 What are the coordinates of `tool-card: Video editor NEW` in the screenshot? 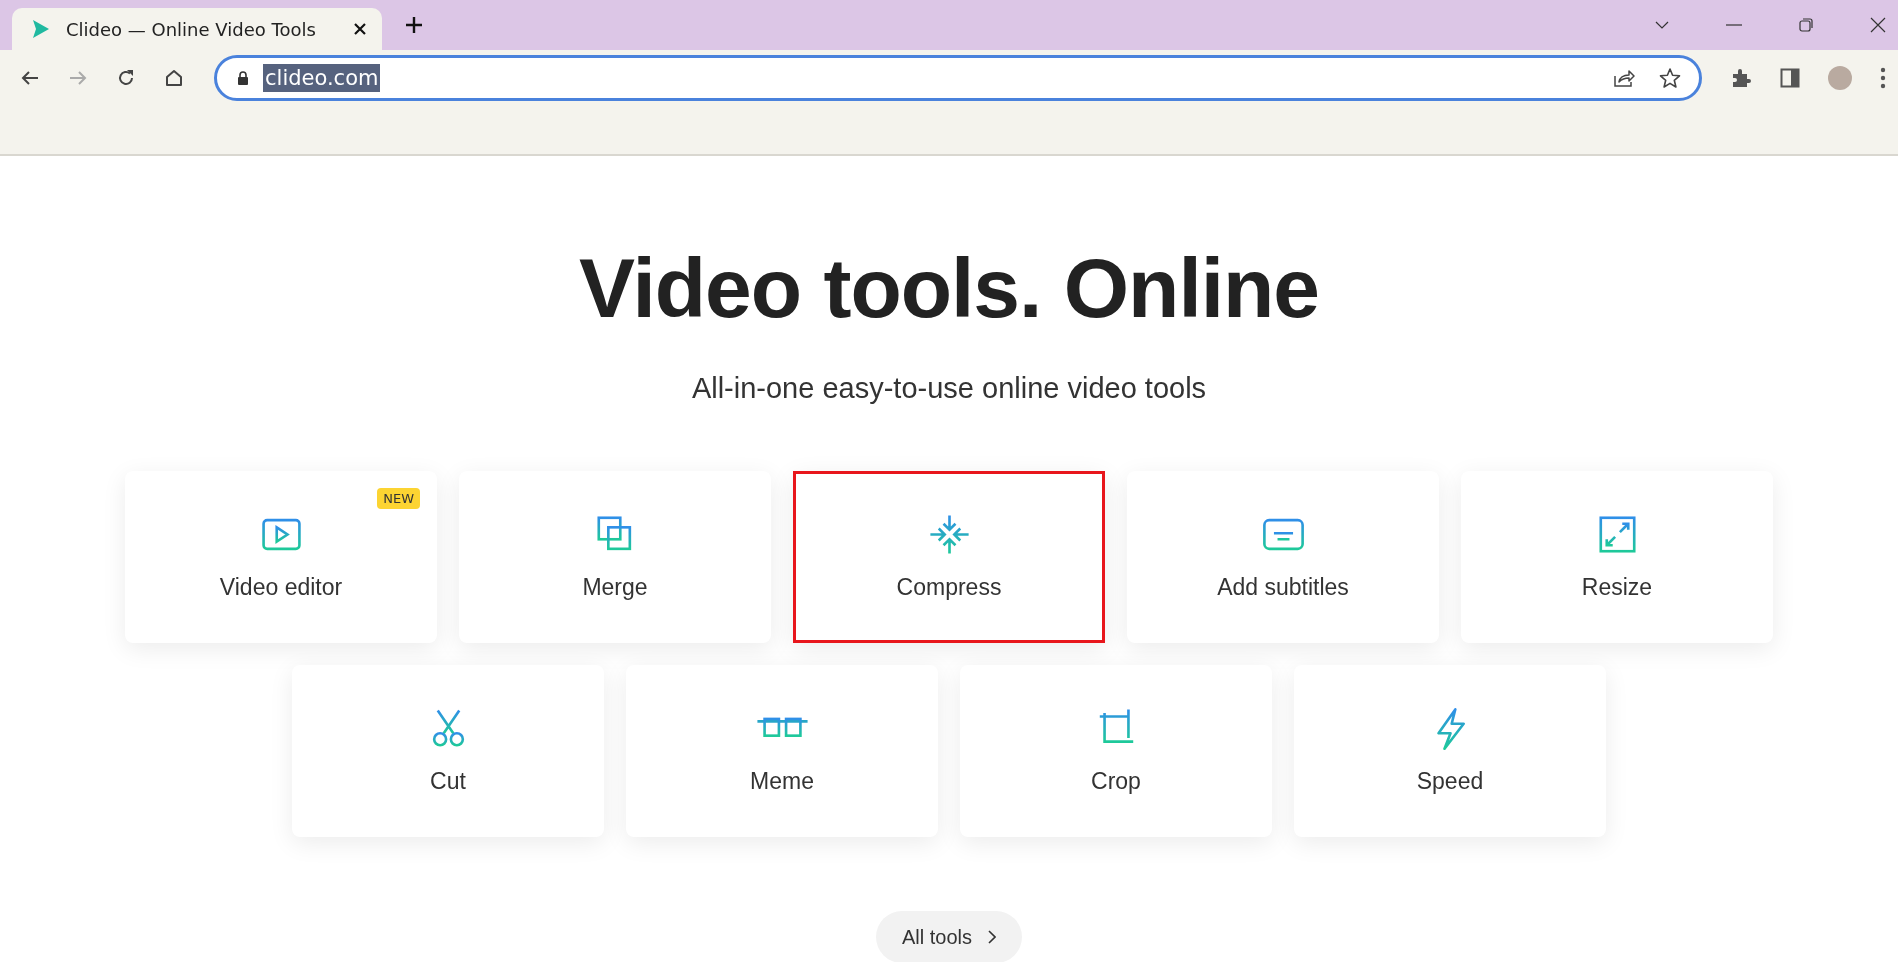 It's located at (281, 557).